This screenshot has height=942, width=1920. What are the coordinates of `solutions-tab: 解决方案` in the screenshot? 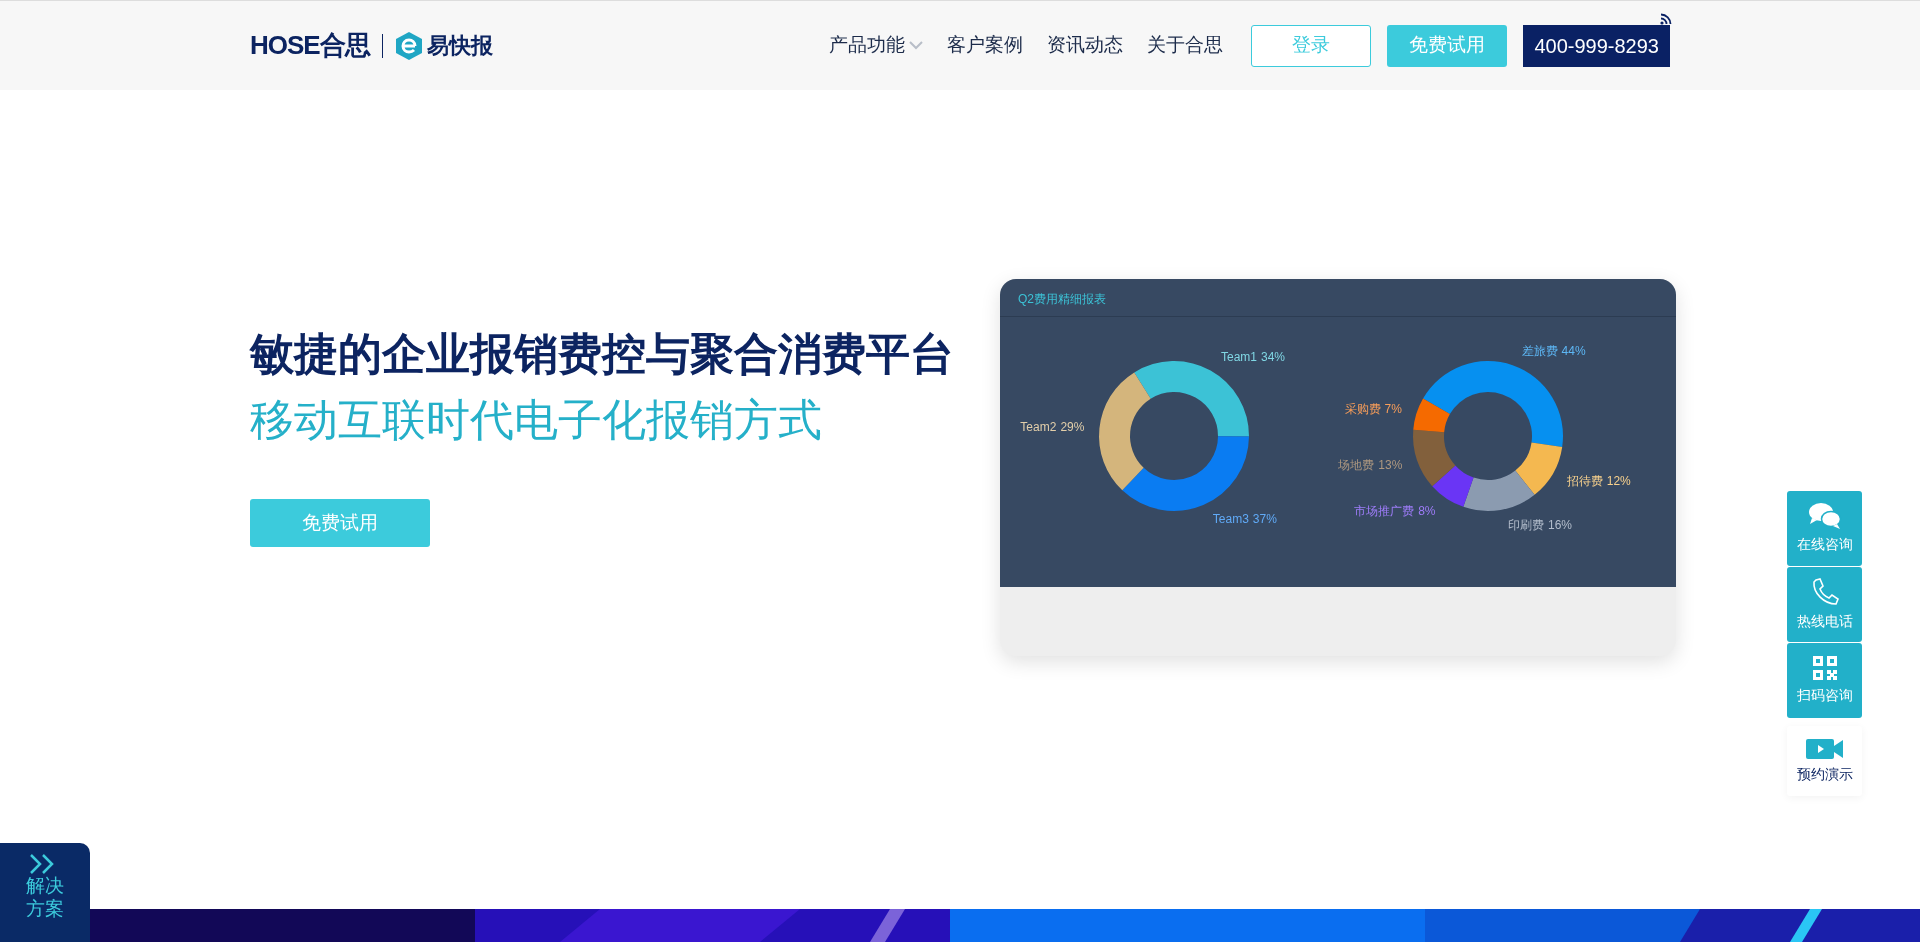 It's located at (45, 892).